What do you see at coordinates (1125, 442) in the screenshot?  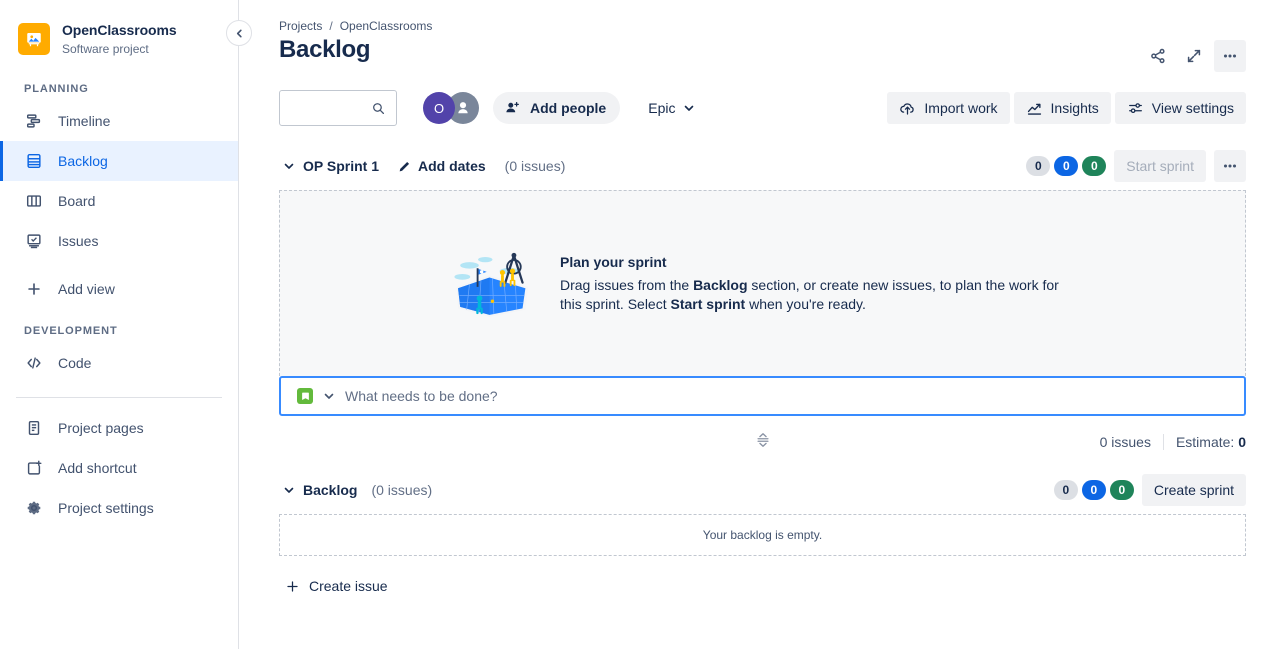 I see `sprint-issues-text: 0 issues` at bounding box center [1125, 442].